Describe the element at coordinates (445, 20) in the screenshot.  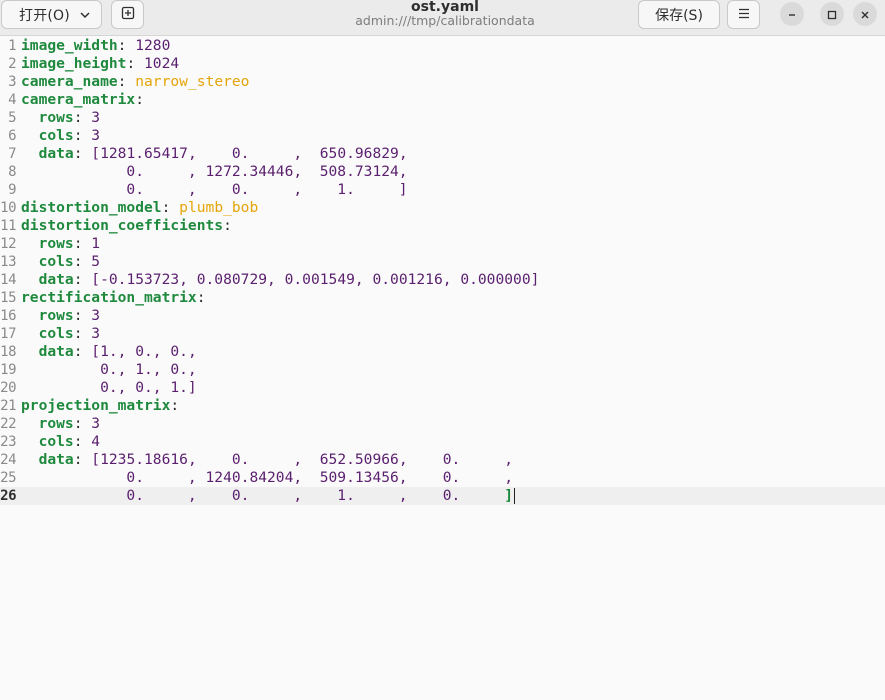
I see `window-subtitle-path: admin:///tmp/calibrationdata` at that location.